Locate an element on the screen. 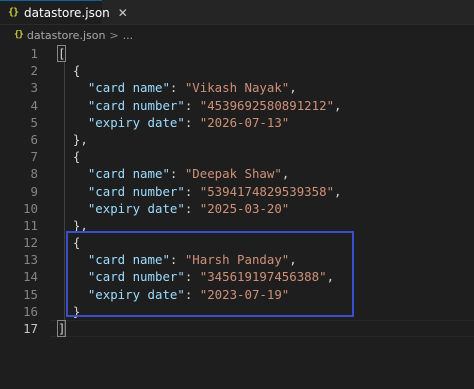 The image size is (474, 389). bracket-open-array: [ is located at coordinates (61, 53).